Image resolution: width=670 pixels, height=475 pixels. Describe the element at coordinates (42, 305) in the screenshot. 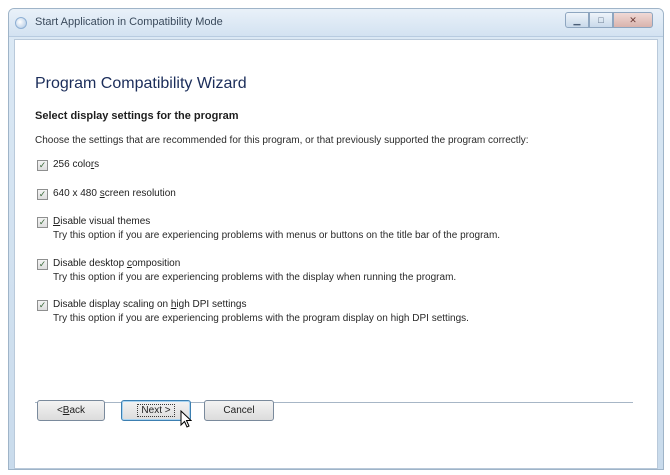

I see `checkbox-disable-dpi-scaling: ✓` at that location.